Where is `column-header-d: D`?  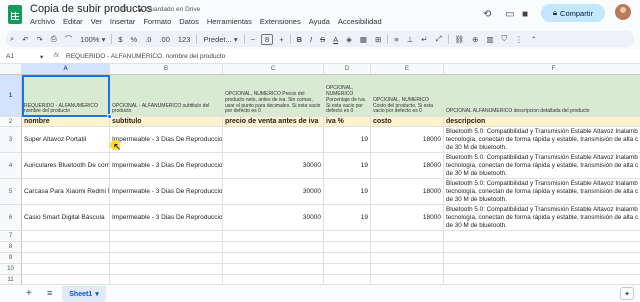
column-header-d: D is located at coordinates (347, 69).